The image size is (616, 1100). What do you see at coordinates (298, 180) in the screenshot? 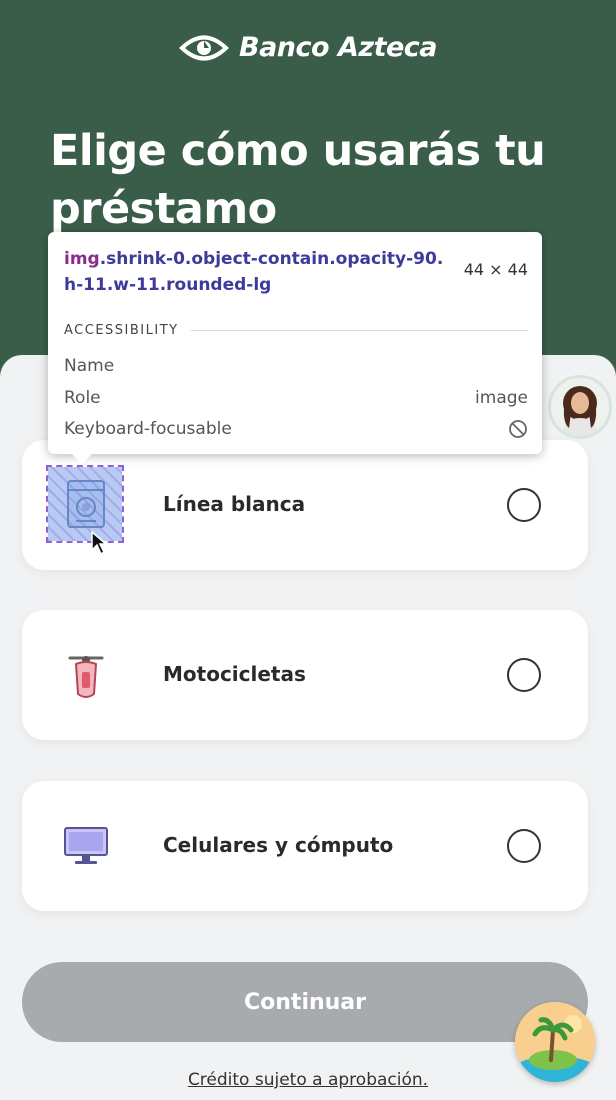
I see `page-title: Elige cómo usarás tu préstamo` at bounding box center [298, 180].